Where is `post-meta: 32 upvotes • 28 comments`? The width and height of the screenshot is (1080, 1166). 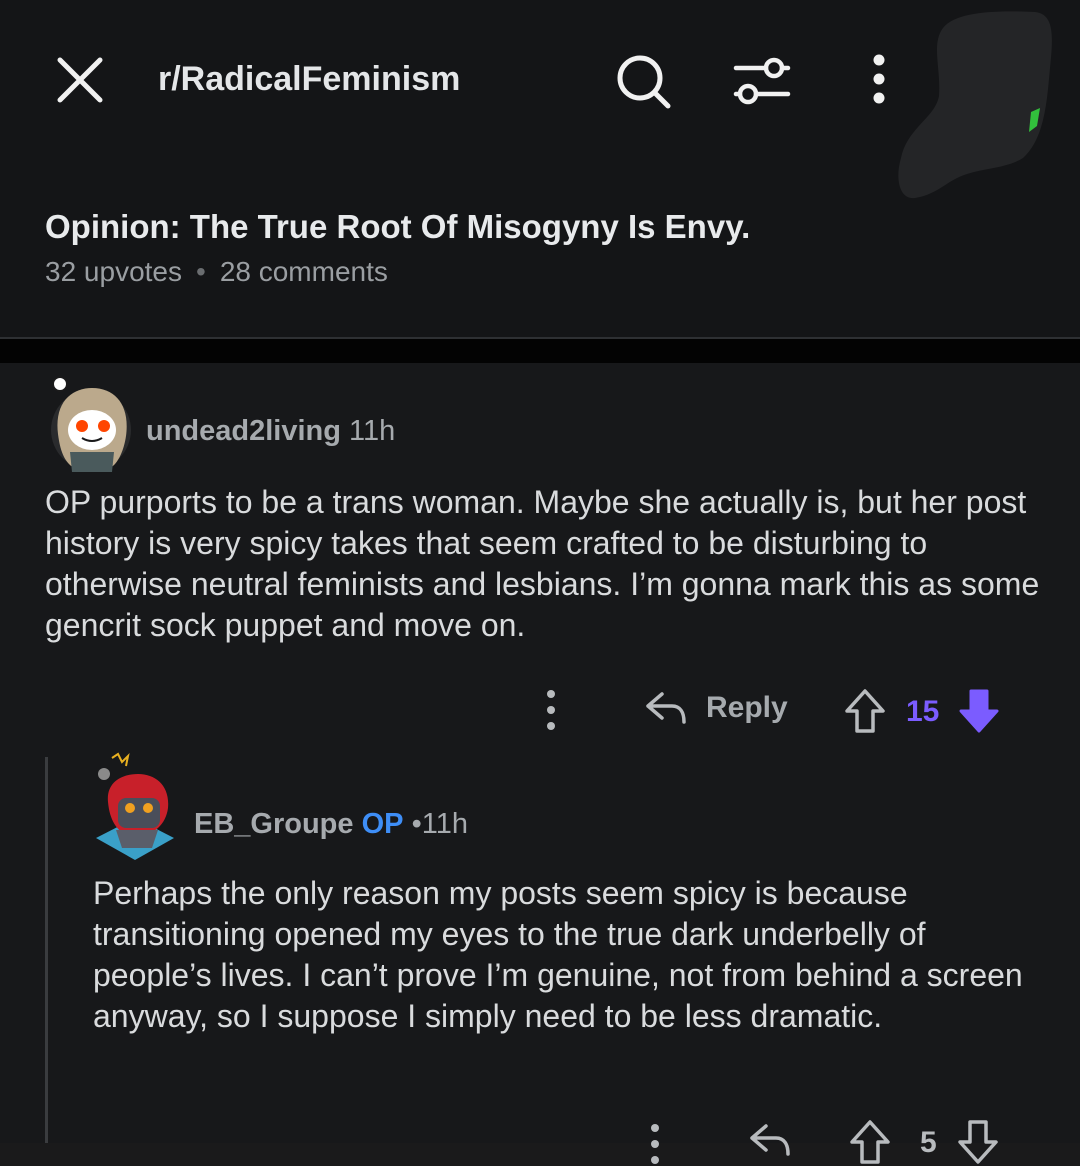
post-meta: 32 upvotes • 28 comments is located at coordinates (216, 272).